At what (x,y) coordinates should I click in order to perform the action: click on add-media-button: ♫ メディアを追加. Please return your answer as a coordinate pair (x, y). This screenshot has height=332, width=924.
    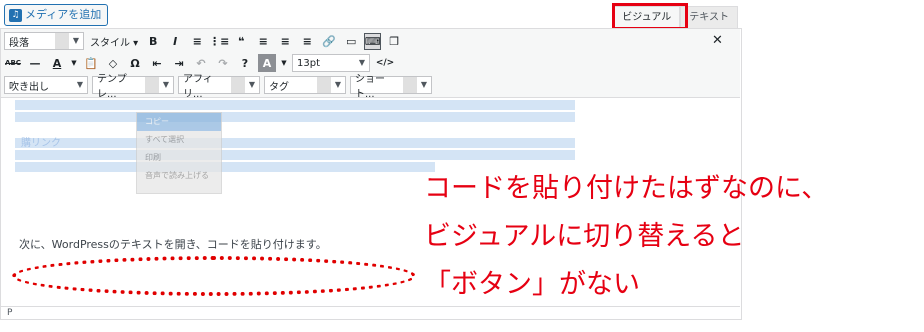
    Looking at the image, I should click on (56, 15).